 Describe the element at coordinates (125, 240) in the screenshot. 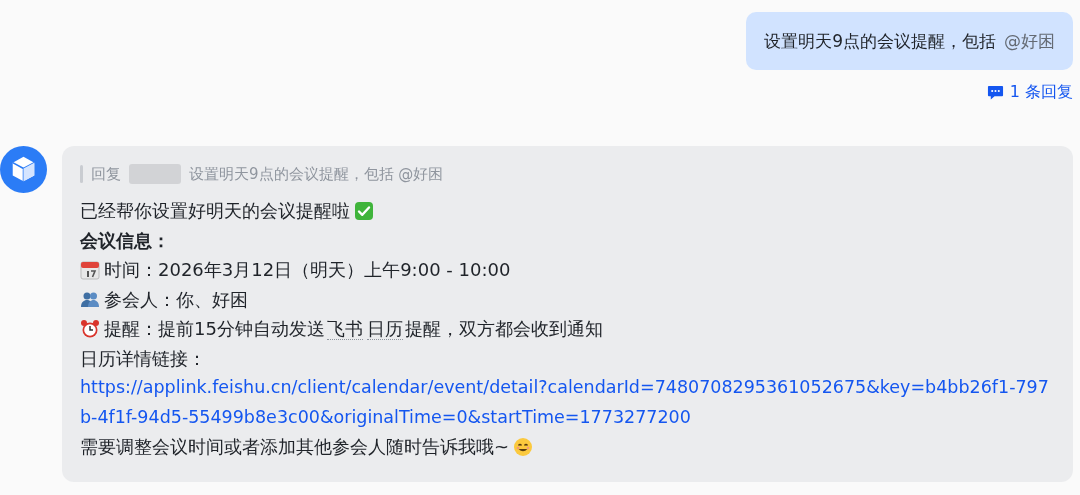

I see `section-heading: 会议信息：` at that location.